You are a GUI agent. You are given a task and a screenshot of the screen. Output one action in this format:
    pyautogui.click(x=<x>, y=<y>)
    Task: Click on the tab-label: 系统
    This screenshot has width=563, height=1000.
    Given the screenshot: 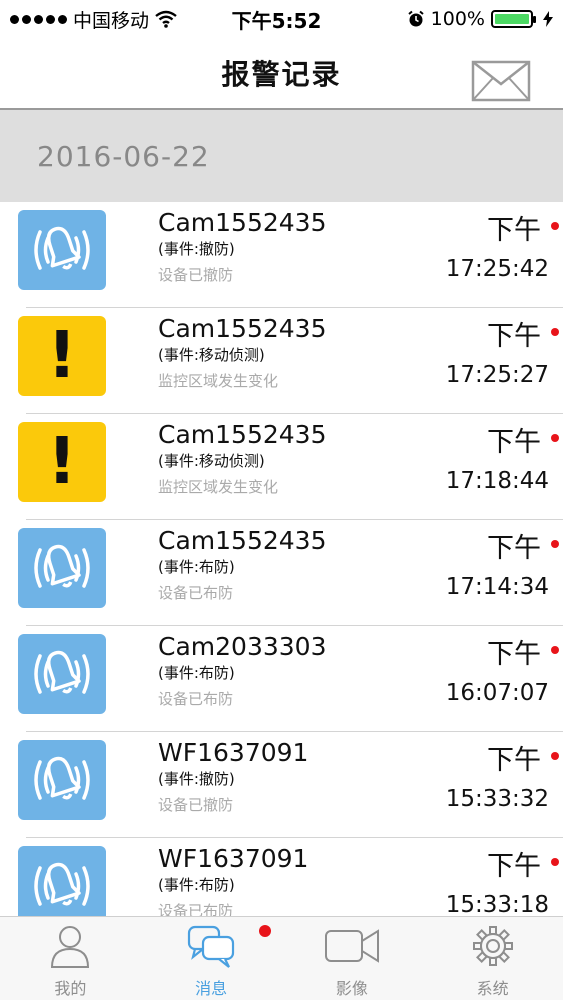 What is the action you would take?
    pyautogui.click(x=492, y=988)
    